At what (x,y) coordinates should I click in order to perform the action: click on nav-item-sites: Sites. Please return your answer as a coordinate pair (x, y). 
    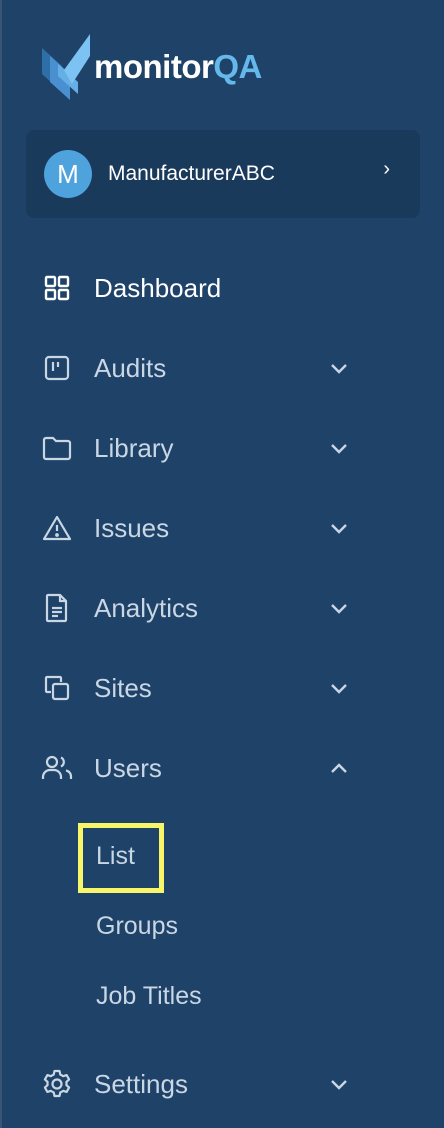
    Looking at the image, I should click on (223, 688).